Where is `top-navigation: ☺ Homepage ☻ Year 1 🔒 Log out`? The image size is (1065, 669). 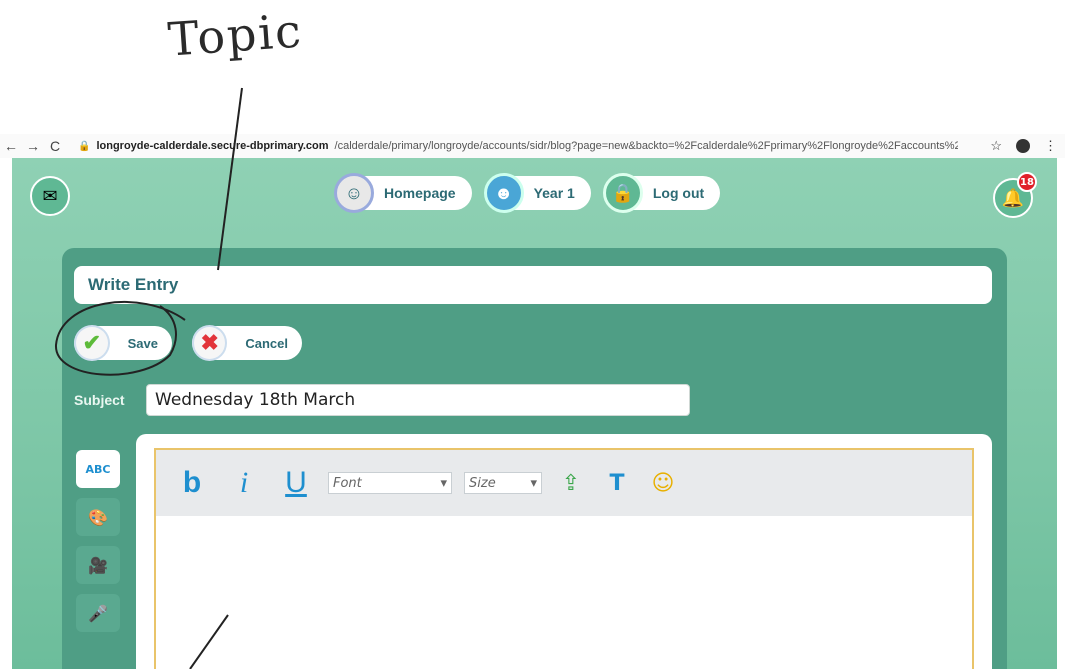 top-navigation: ☺ Homepage ☻ Year 1 🔒 Log out is located at coordinates (527, 193).